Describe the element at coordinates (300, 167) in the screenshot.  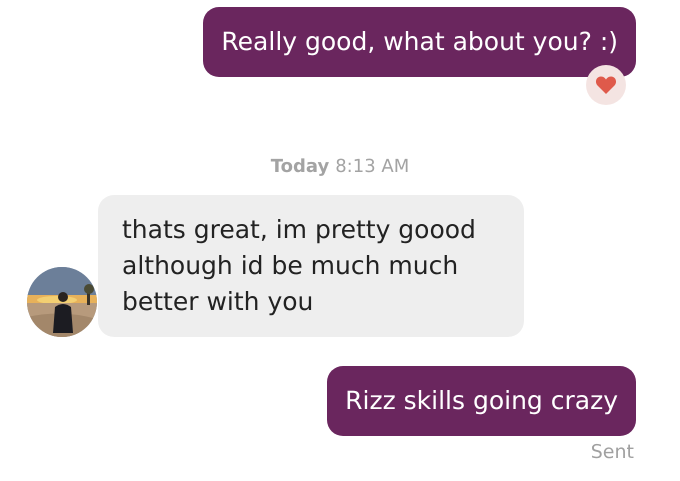
I see `timestamp-day: Today` at that location.